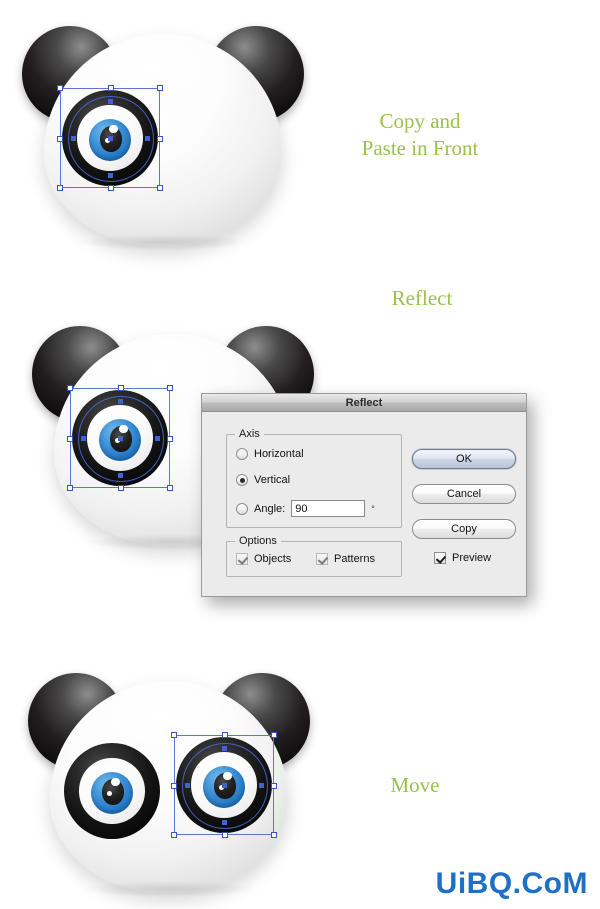 Image resolution: width=600 pixels, height=909 pixels. What do you see at coordinates (328, 508) in the screenshot?
I see `angle-input: 90` at bounding box center [328, 508].